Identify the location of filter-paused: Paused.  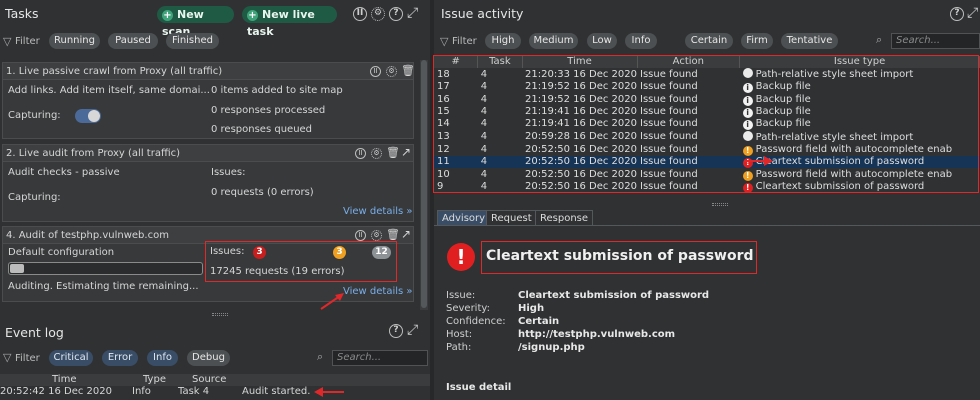
(133, 41).